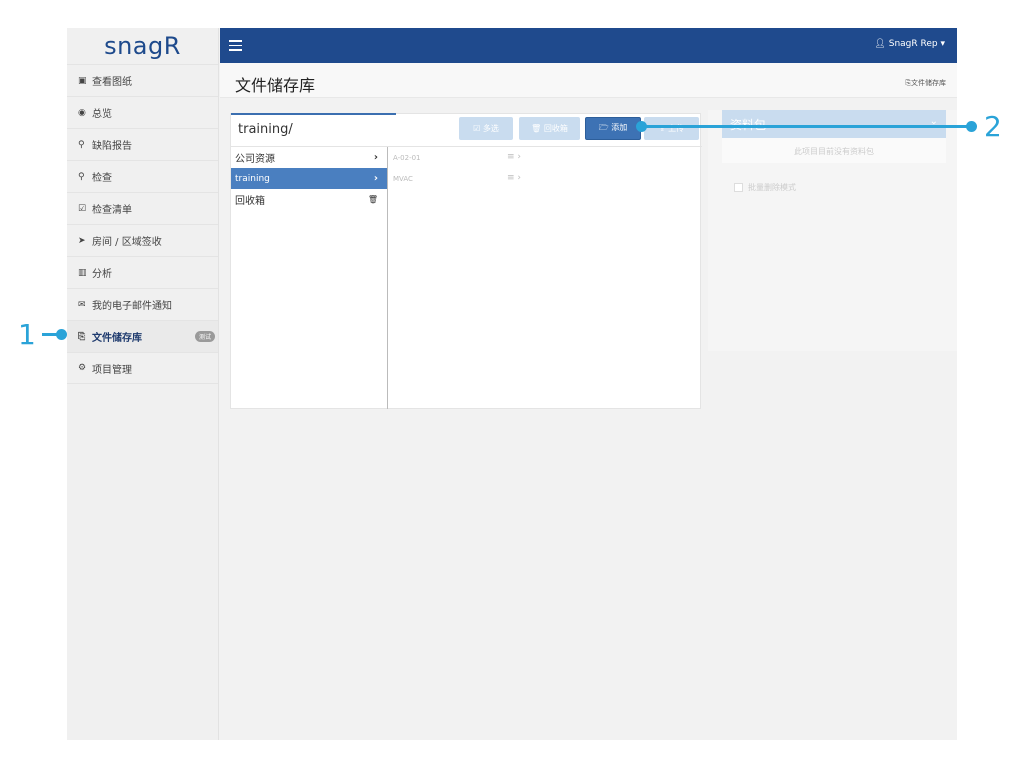 The image size is (1024, 768). What do you see at coordinates (971, 126) in the screenshot?
I see `callout-dot-2b` at bounding box center [971, 126].